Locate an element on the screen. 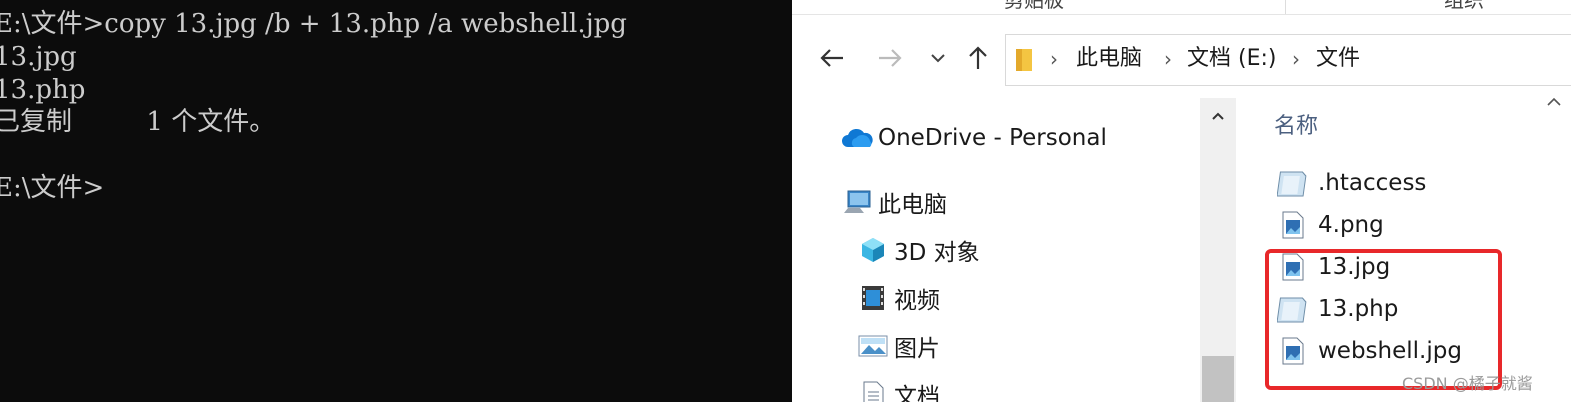 The width and height of the screenshot is (1571, 402). nav-item-videos: 视频 is located at coordinates (898, 298).